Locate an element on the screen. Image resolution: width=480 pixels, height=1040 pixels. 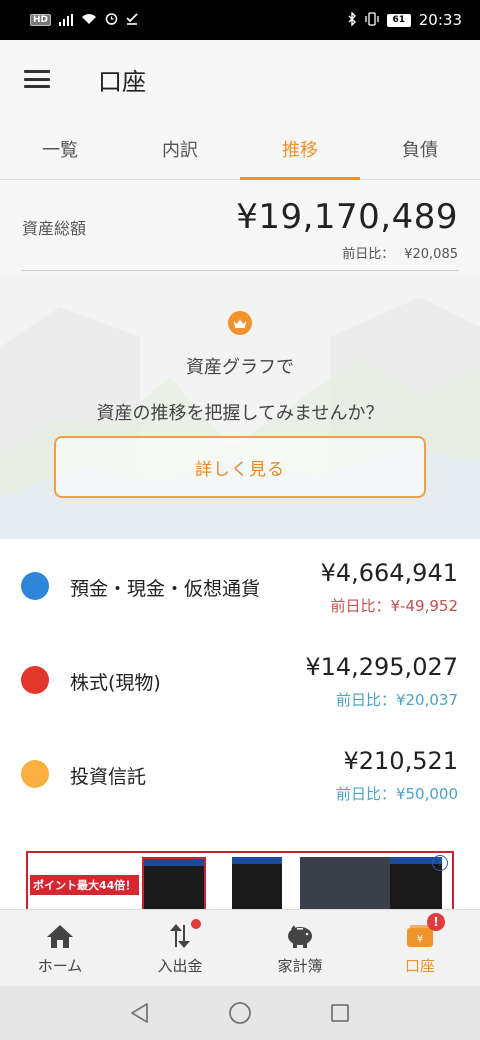
see-details-button: 詳しく見る is located at coordinates (240, 467).